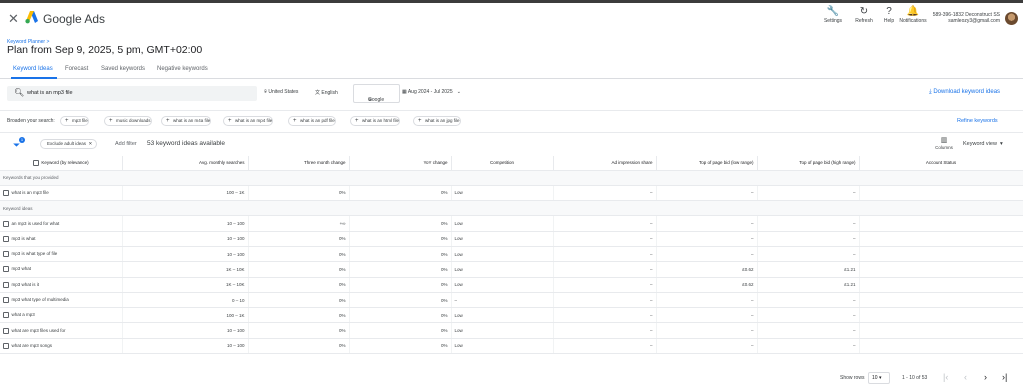  Describe the element at coordinates (946, 377) in the screenshot. I see `first-page-icon: |‹` at that location.